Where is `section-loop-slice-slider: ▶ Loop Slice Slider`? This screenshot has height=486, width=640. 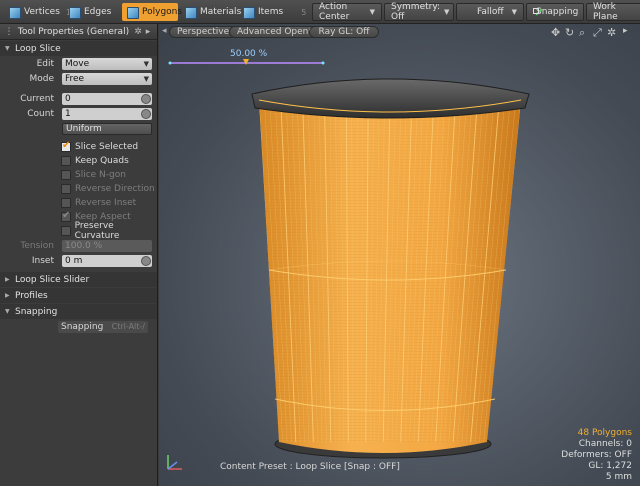
section-loop-slice-slider: ▶ Loop Slice Slider is located at coordinates (78, 279).